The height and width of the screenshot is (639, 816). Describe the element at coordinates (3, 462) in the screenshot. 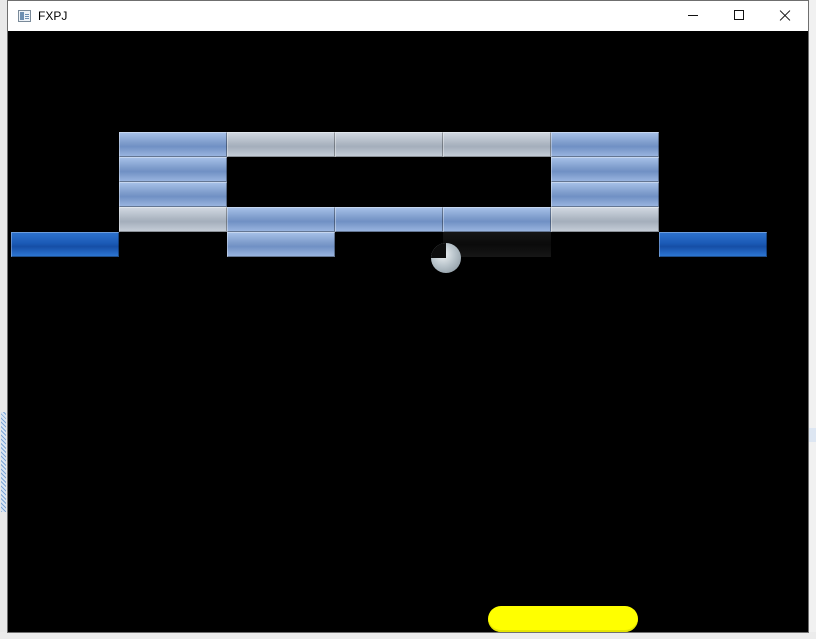

I see `desktop-hatched-element` at that location.